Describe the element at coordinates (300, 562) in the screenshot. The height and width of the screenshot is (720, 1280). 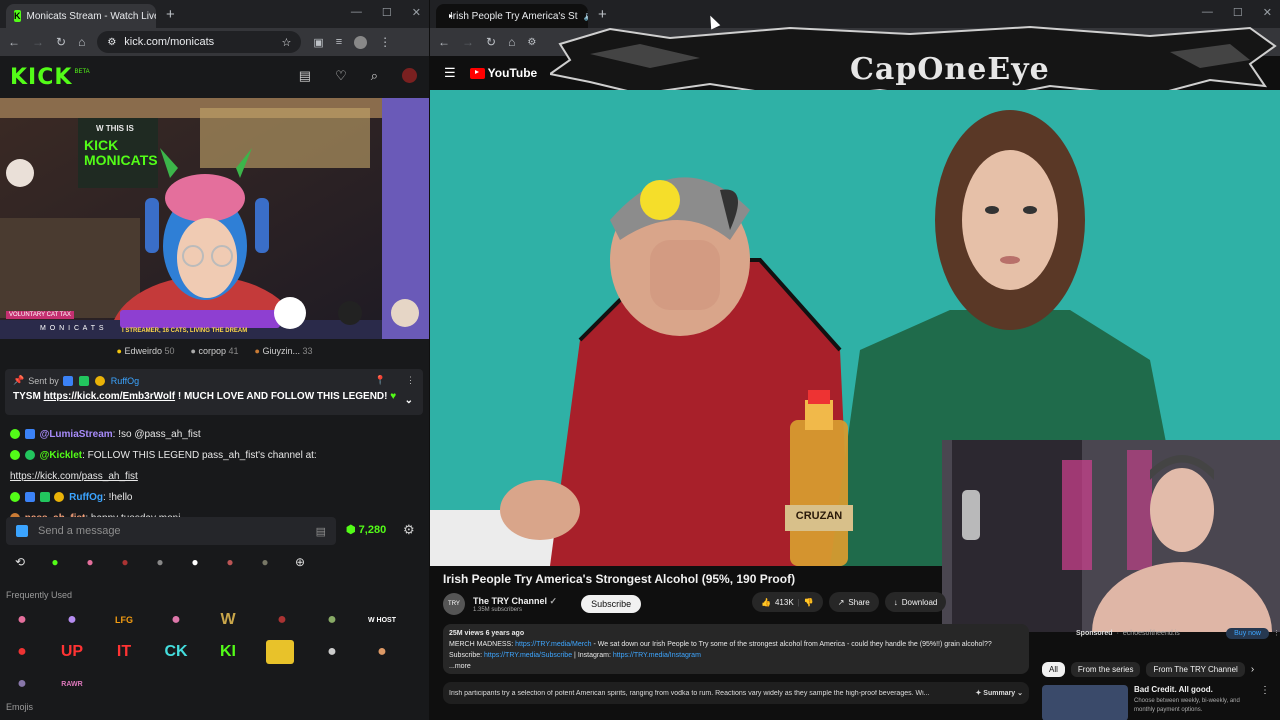
I see `globe-icon: ⊕` at that location.